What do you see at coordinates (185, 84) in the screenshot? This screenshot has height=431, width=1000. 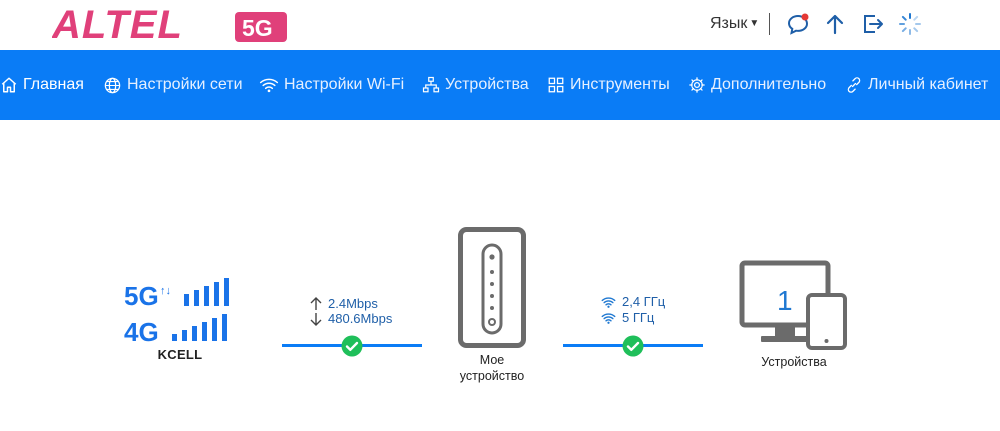 I see `nav-item-label: Настройки сети` at bounding box center [185, 84].